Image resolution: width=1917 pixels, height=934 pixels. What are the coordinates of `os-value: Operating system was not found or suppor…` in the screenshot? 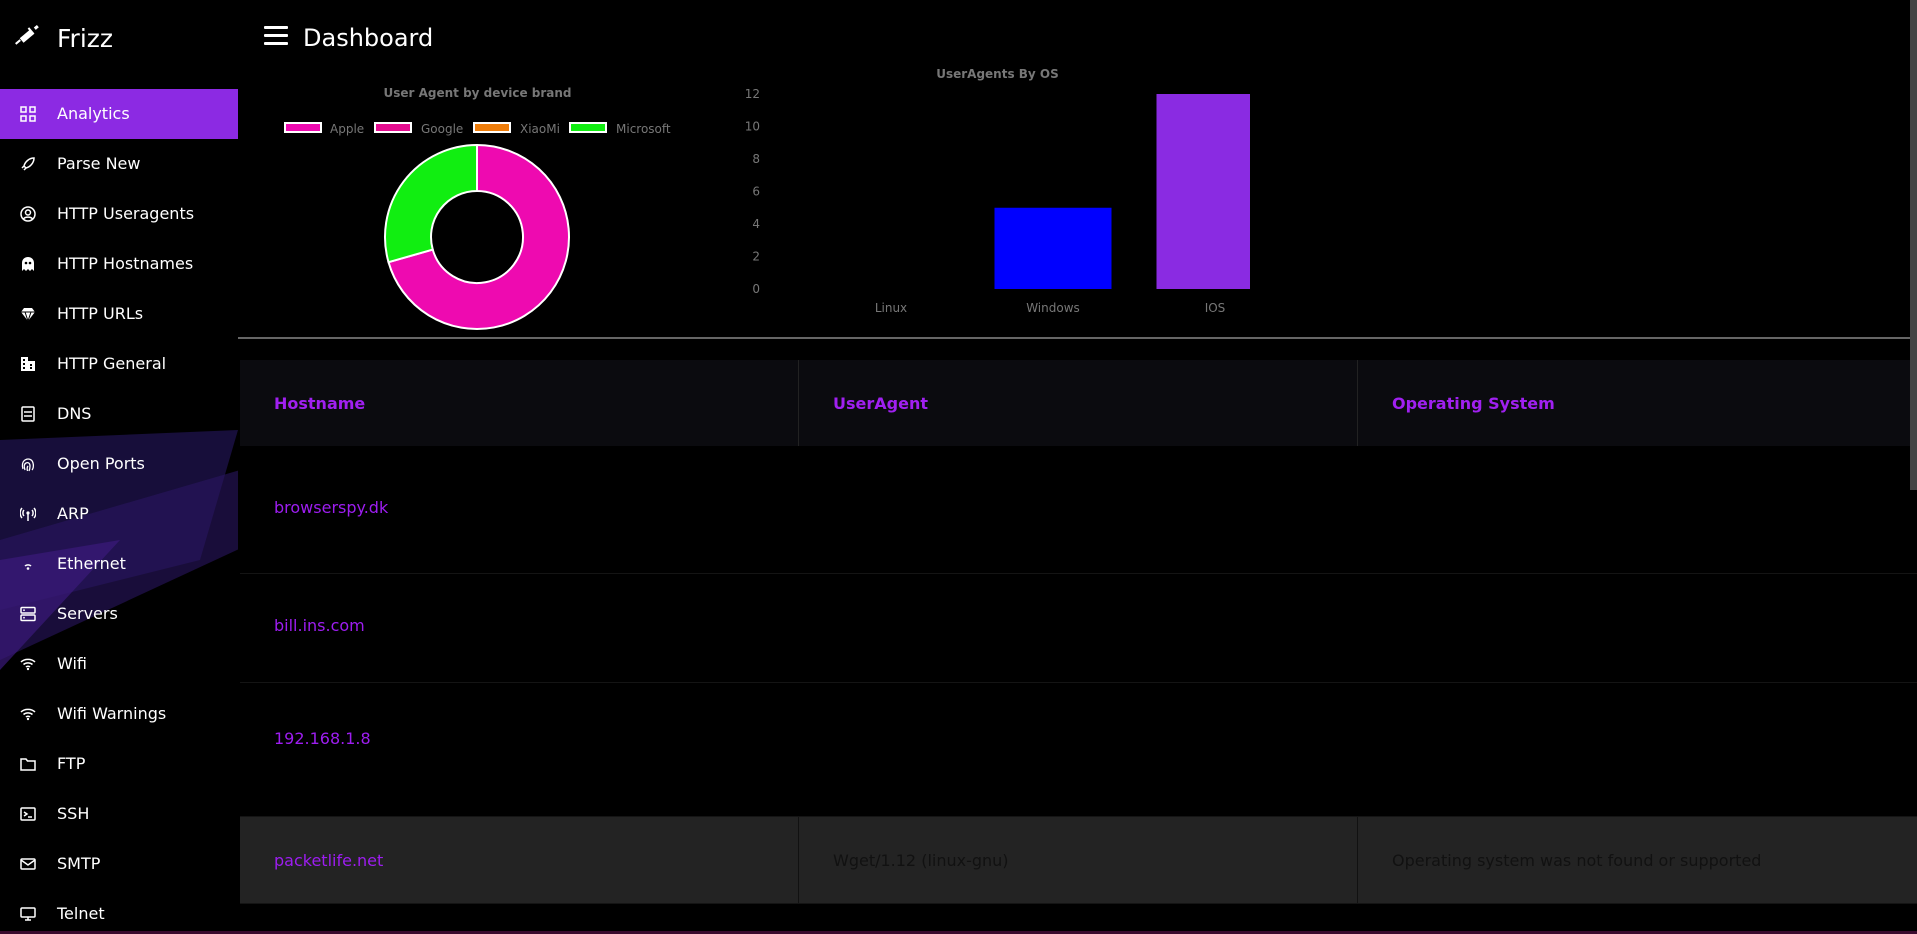 It's located at (1577, 860).